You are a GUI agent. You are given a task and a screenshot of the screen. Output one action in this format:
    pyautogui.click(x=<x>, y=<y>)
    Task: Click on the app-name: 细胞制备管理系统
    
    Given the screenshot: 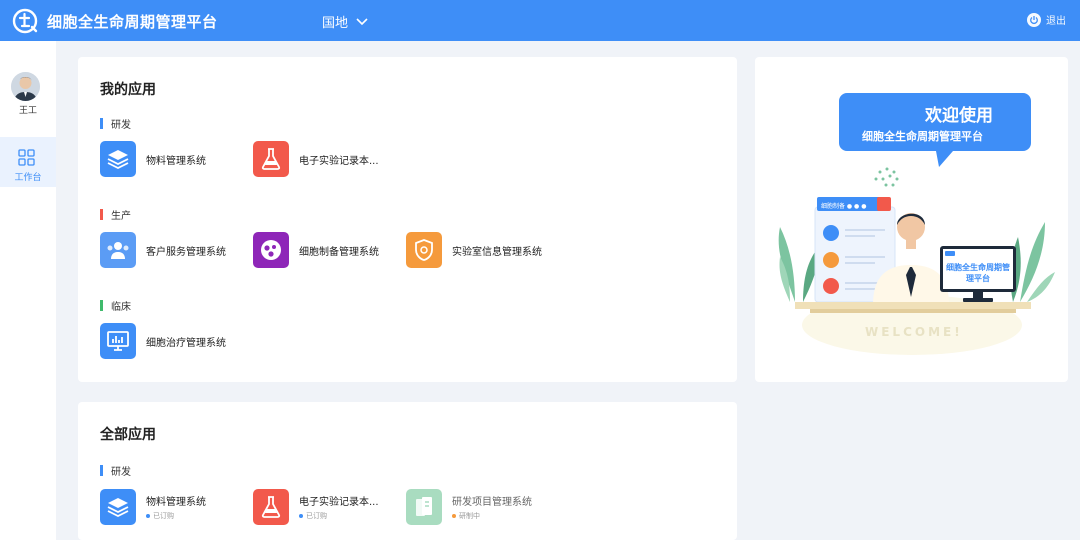 What is the action you would take?
    pyautogui.click(x=339, y=252)
    